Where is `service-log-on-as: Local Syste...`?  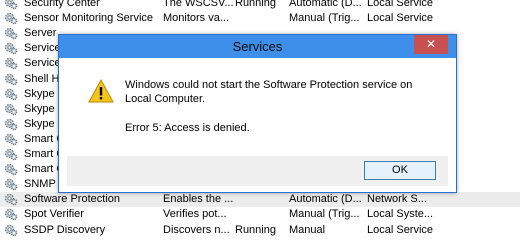
service-log-on-as: Local Syste... is located at coordinates (400, 214).